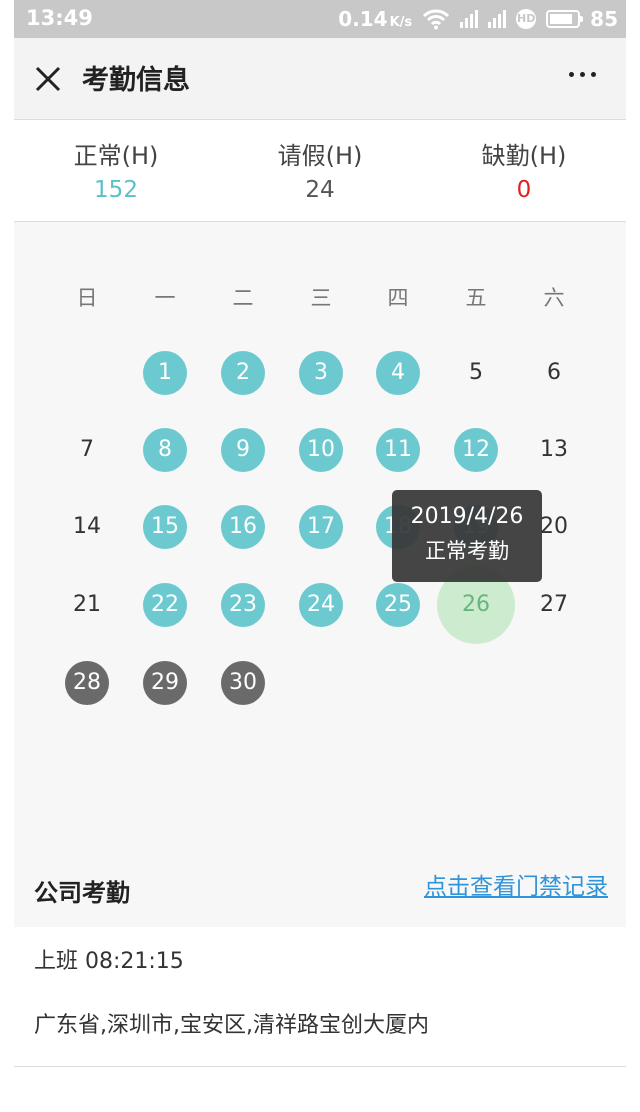 This screenshot has height=1112, width=640. What do you see at coordinates (320, 79) in the screenshot?
I see `navigation-bar: 考勤信息` at bounding box center [320, 79].